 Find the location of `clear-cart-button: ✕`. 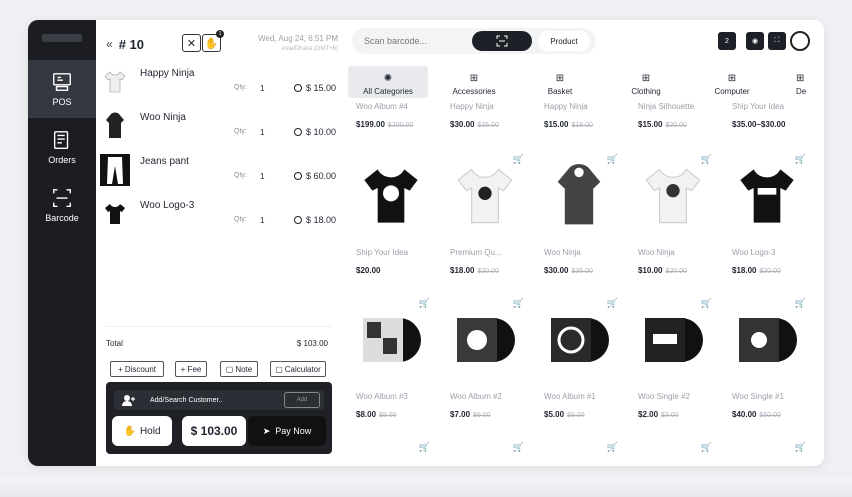

clear-cart-button: ✕ is located at coordinates (191, 43).